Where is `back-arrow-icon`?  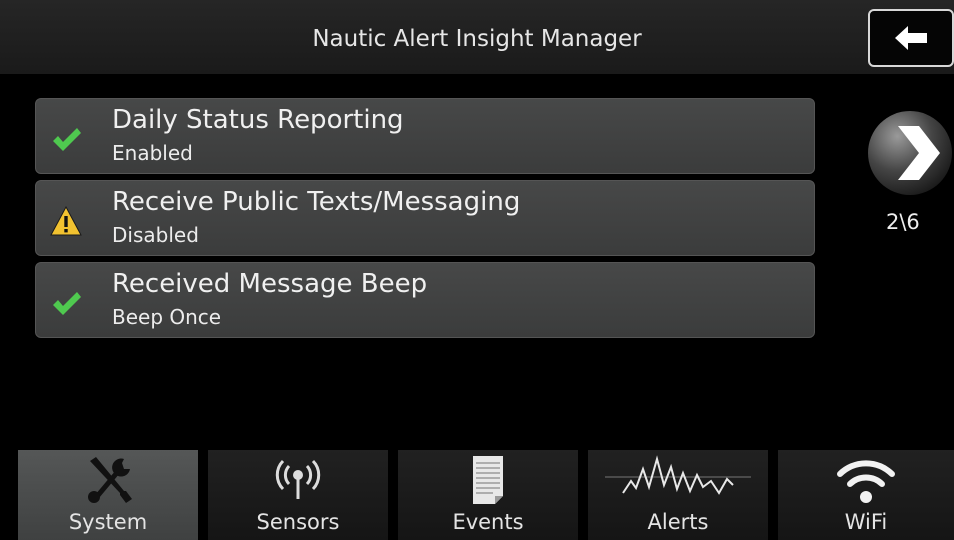 back-arrow-icon is located at coordinates (911, 38).